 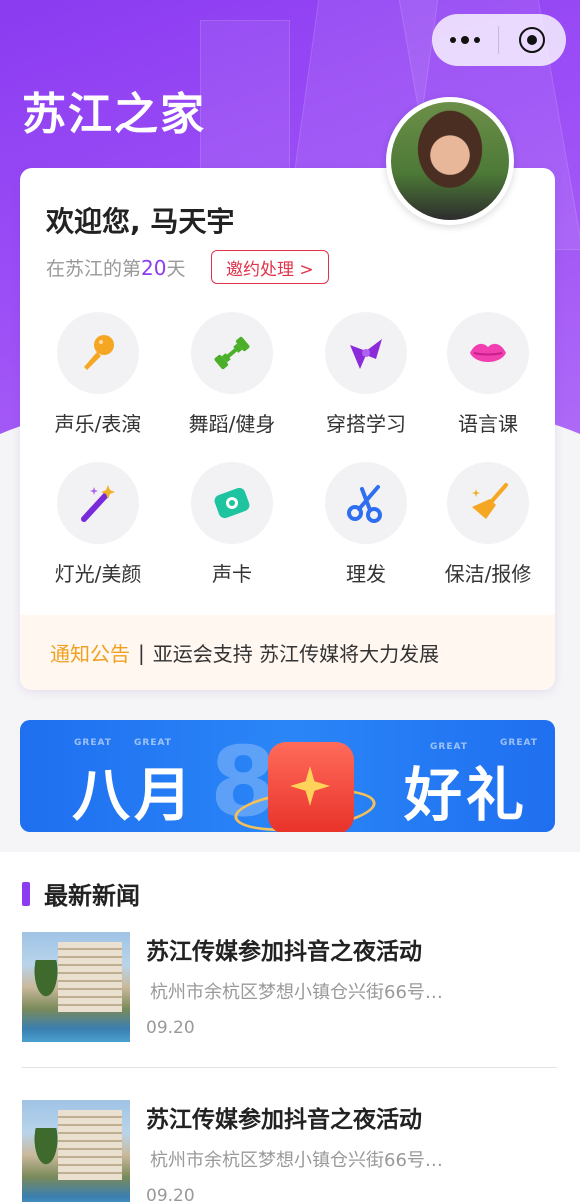 I want to click on notice-bar: 通知公告 | 亚运会支持 苏江传媒将大力发展, so click(x=287, y=652).